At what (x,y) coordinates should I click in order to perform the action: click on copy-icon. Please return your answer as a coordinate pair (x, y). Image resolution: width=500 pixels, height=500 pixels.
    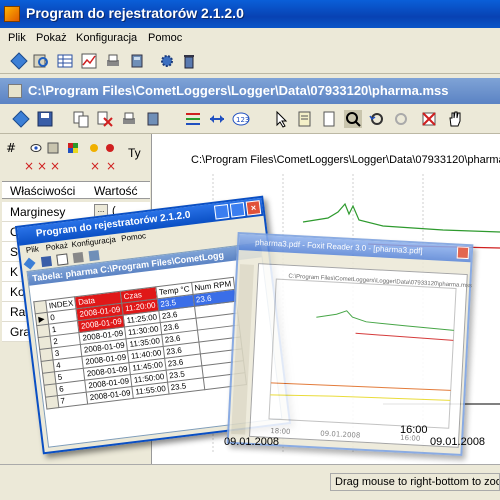
    Looking at the image, I should click on (81, 119).